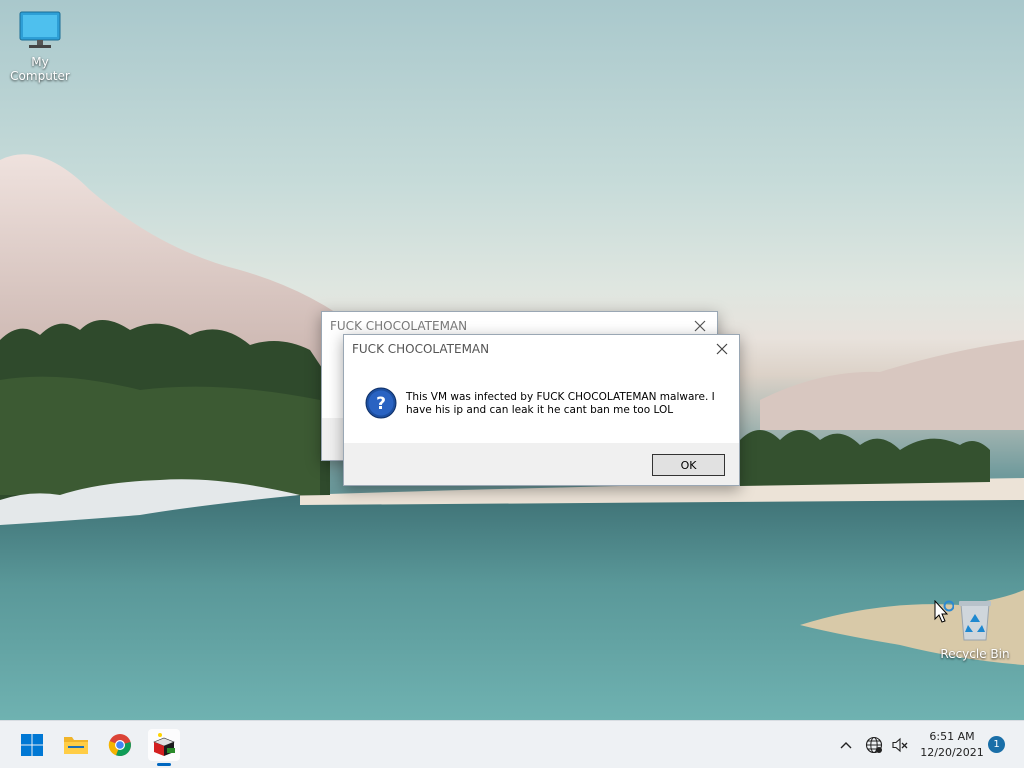  I want to click on start-button, so click(32, 745).